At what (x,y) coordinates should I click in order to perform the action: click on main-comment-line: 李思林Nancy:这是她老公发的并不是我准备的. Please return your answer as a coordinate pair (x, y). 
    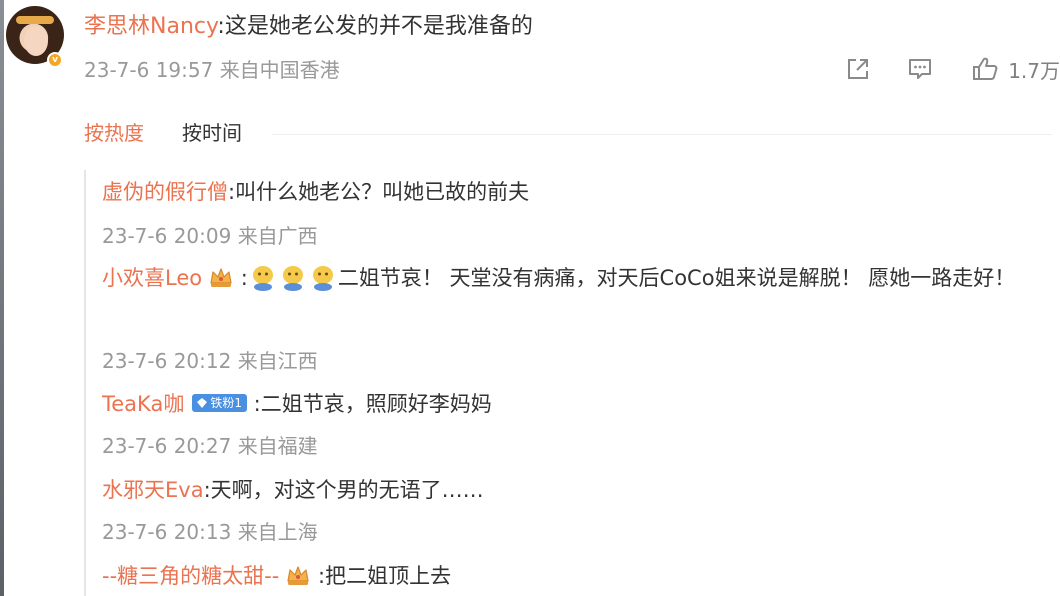
    Looking at the image, I should click on (308, 27).